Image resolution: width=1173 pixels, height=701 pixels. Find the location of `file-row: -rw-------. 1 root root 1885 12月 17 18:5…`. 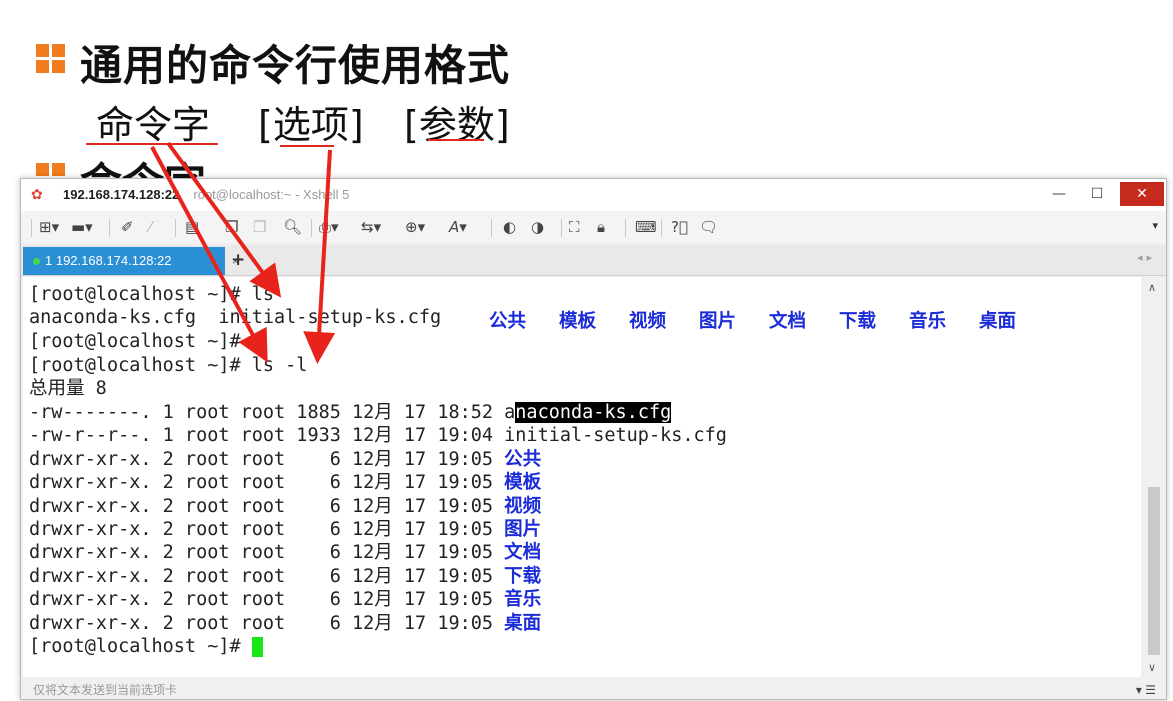

file-row: -rw-------. 1 root root 1885 12月 17 18:5… is located at coordinates (350, 412).